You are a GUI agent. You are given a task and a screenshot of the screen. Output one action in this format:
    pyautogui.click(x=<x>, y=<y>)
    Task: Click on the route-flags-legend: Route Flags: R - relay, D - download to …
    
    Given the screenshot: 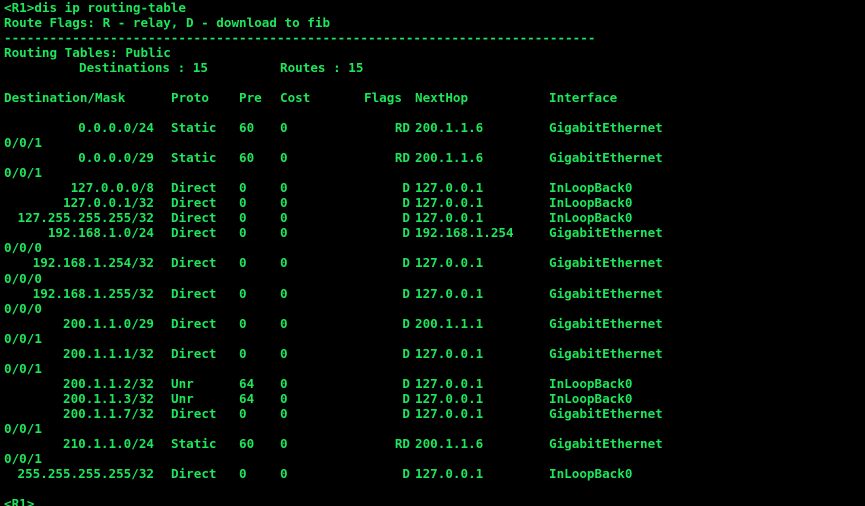 What is the action you would take?
    pyautogui.click(x=167, y=22)
    